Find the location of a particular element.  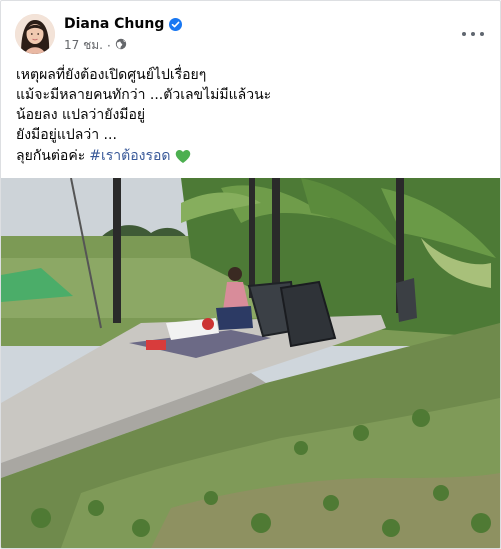

post-timestamp: 17 ชม. is located at coordinates (83, 45).